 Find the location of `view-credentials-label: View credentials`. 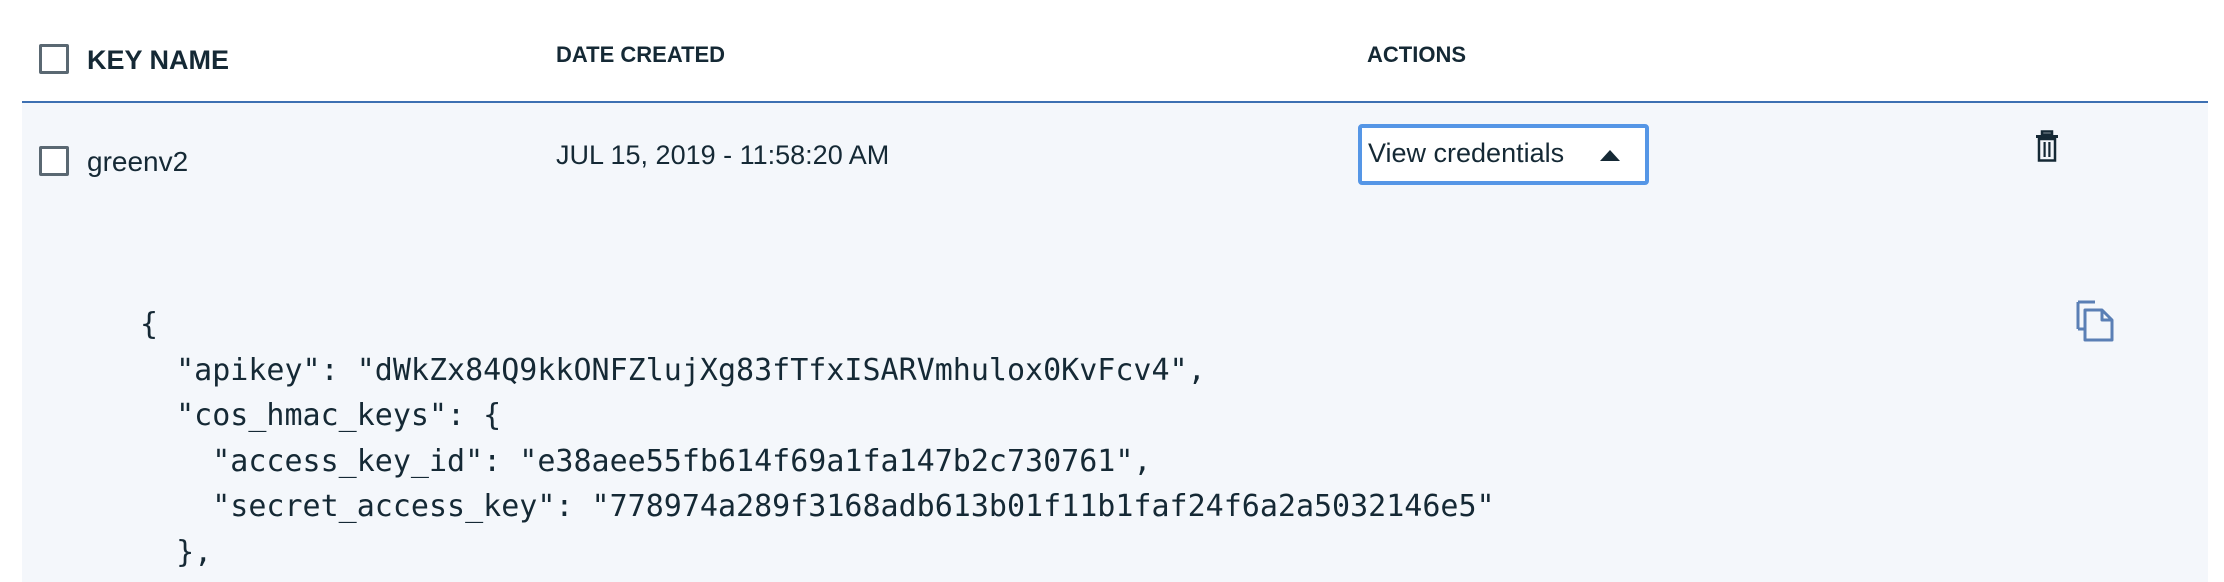

view-credentials-label: View credentials is located at coordinates (1466, 153).